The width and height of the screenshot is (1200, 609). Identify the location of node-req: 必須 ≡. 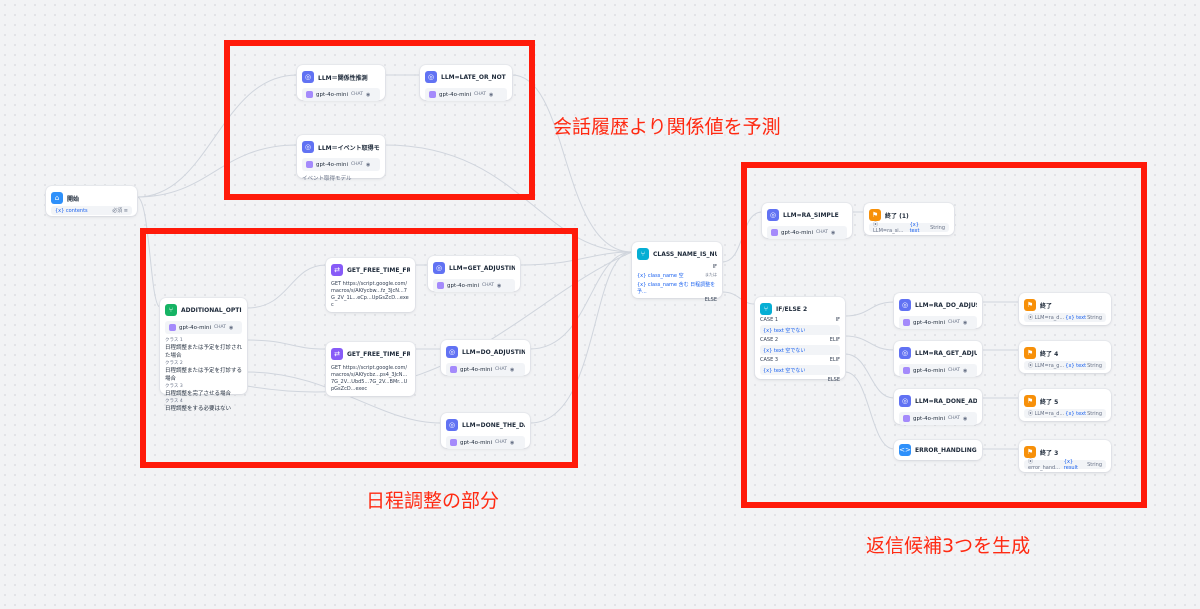
(120, 211).